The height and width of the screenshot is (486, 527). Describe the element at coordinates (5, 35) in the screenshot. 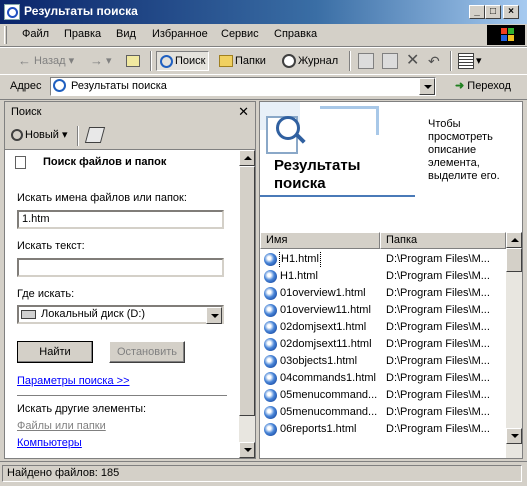

I see `menu-grip` at that location.